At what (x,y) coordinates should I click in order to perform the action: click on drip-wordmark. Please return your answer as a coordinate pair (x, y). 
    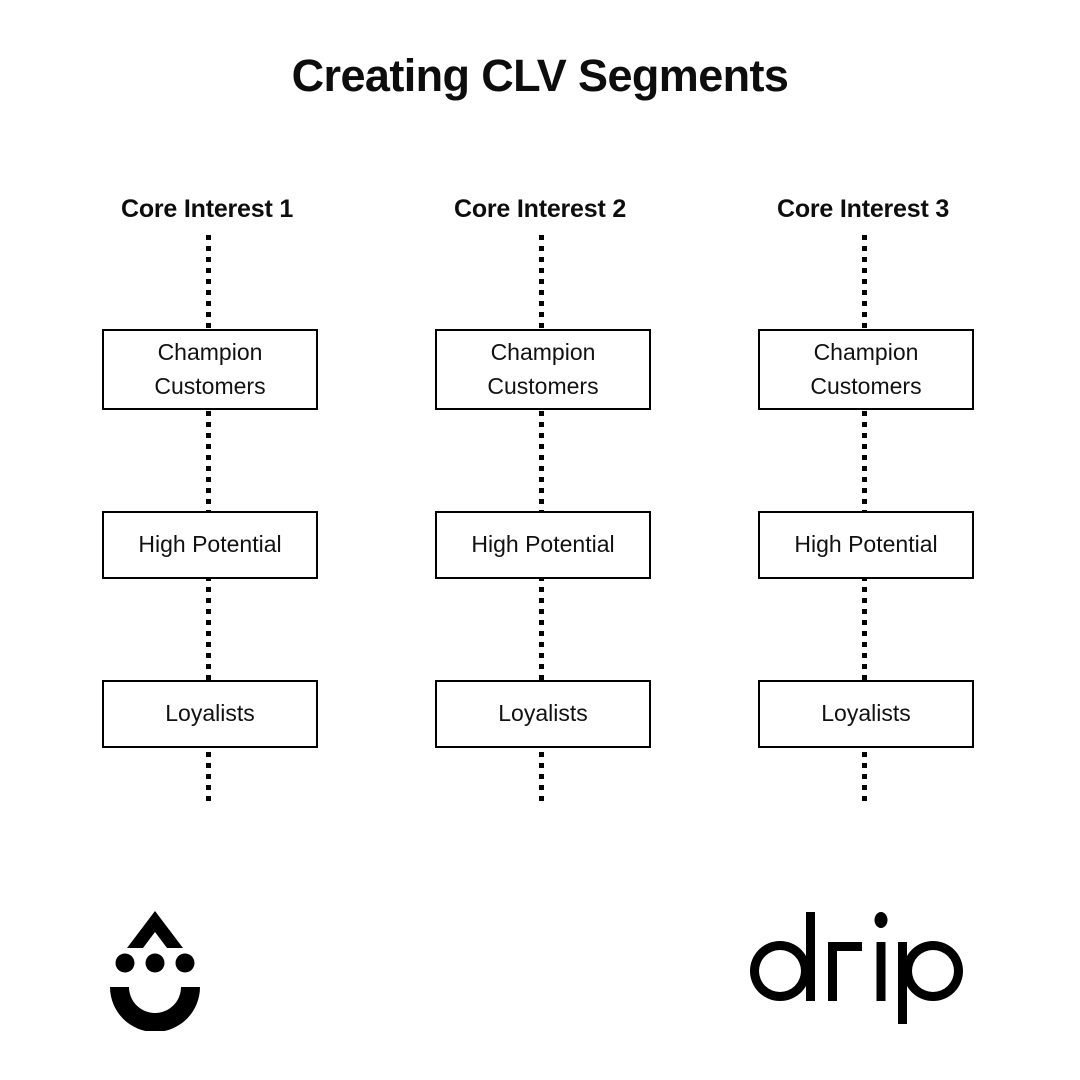
    Looking at the image, I should click on (867, 968).